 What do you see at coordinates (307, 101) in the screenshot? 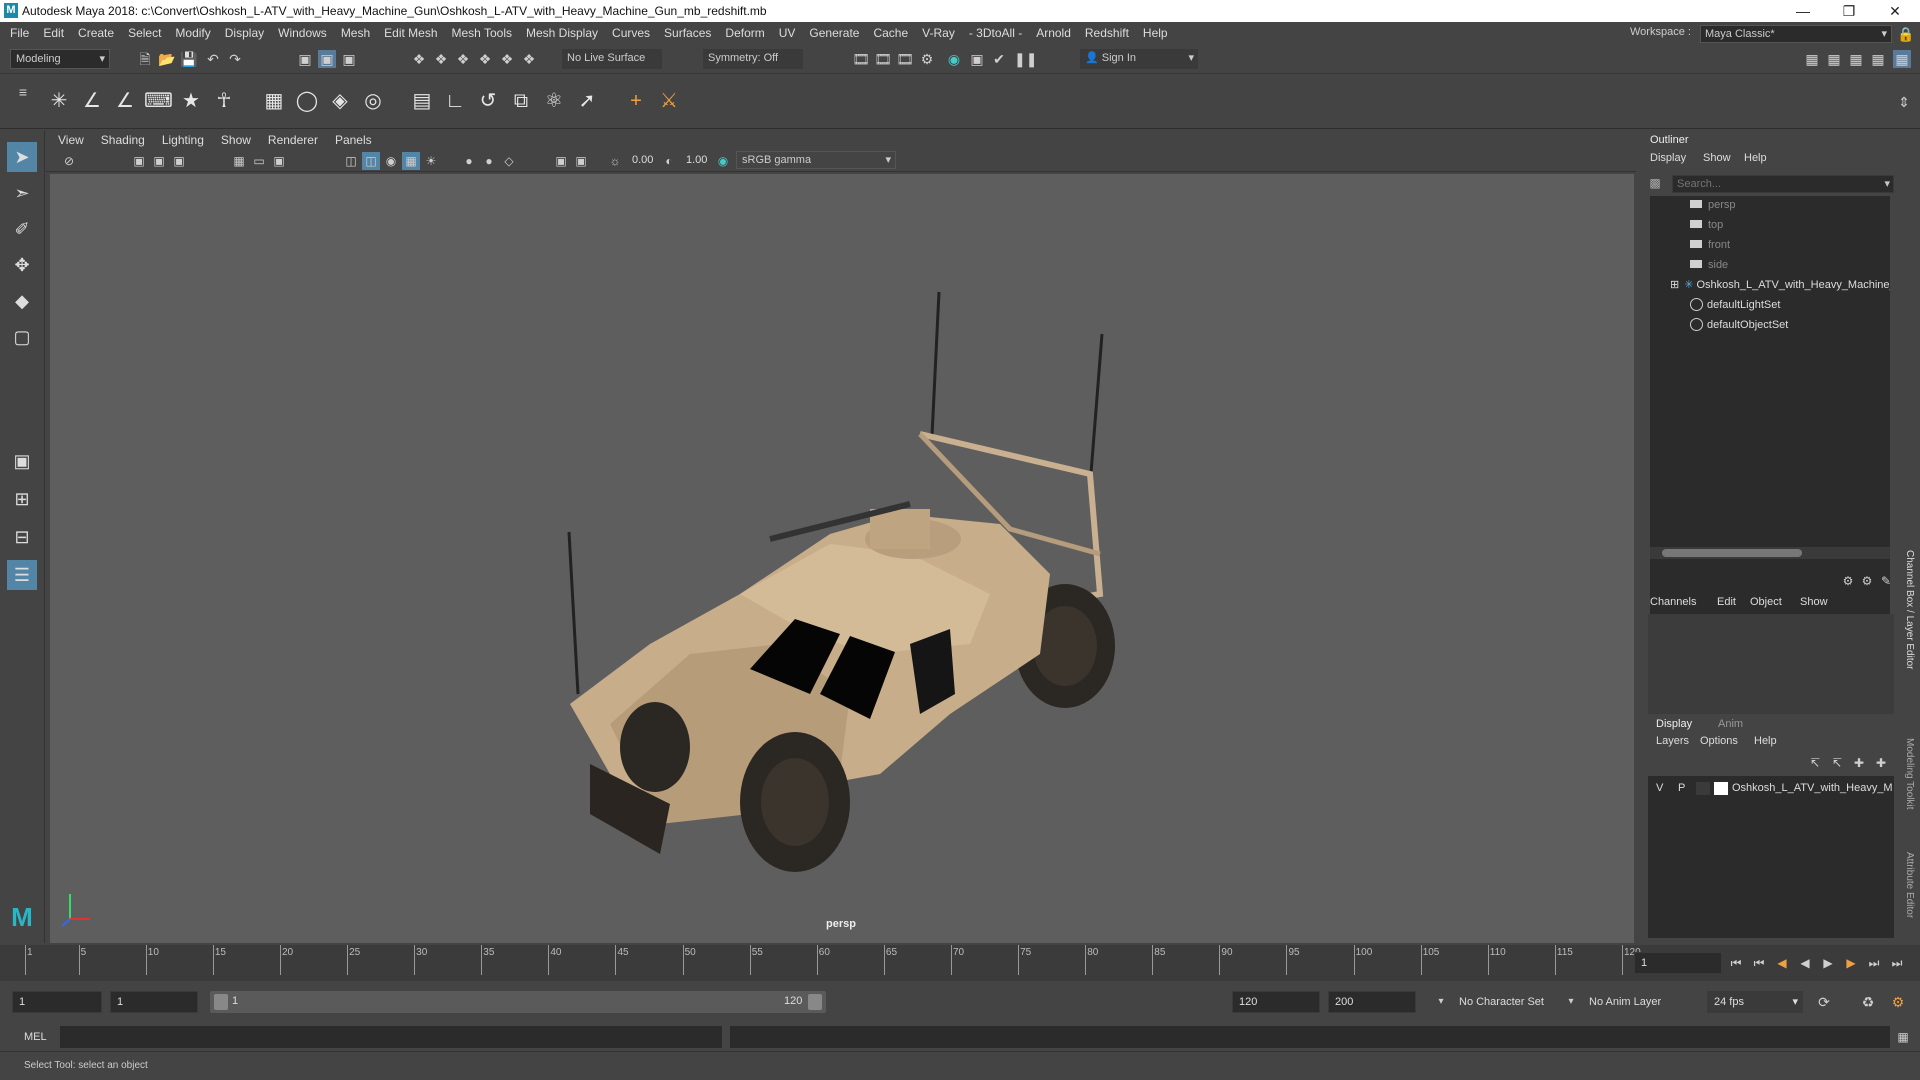
I see `cluster-icon: ◯` at bounding box center [307, 101].